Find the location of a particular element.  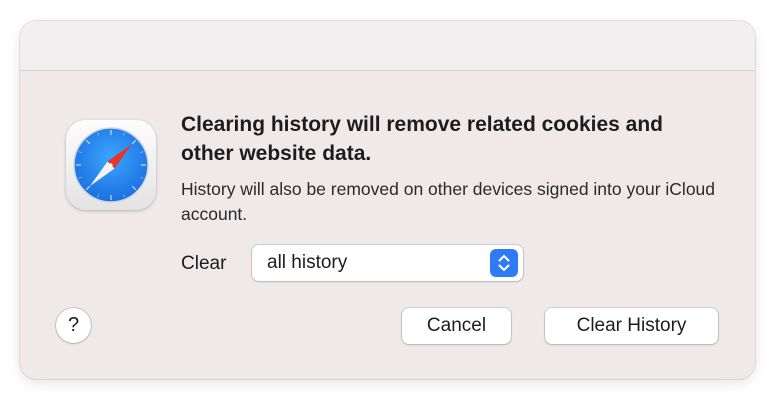

clear-range-selected-value: all history is located at coordinates (307, 262).